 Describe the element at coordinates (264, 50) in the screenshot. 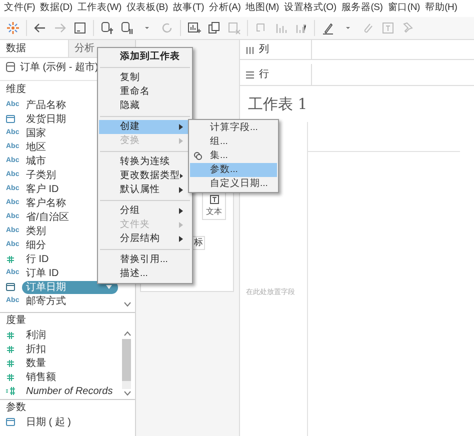

I see `shelf-label: 列` at that location.